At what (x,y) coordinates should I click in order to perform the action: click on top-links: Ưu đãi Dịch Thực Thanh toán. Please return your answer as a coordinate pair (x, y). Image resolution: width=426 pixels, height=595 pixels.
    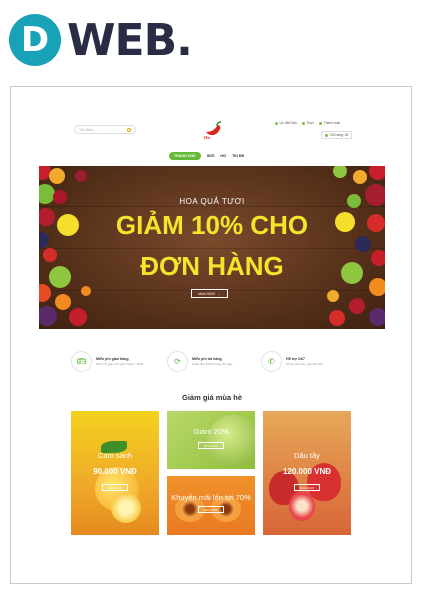
    Looking at the image, I should click on (307, 123).